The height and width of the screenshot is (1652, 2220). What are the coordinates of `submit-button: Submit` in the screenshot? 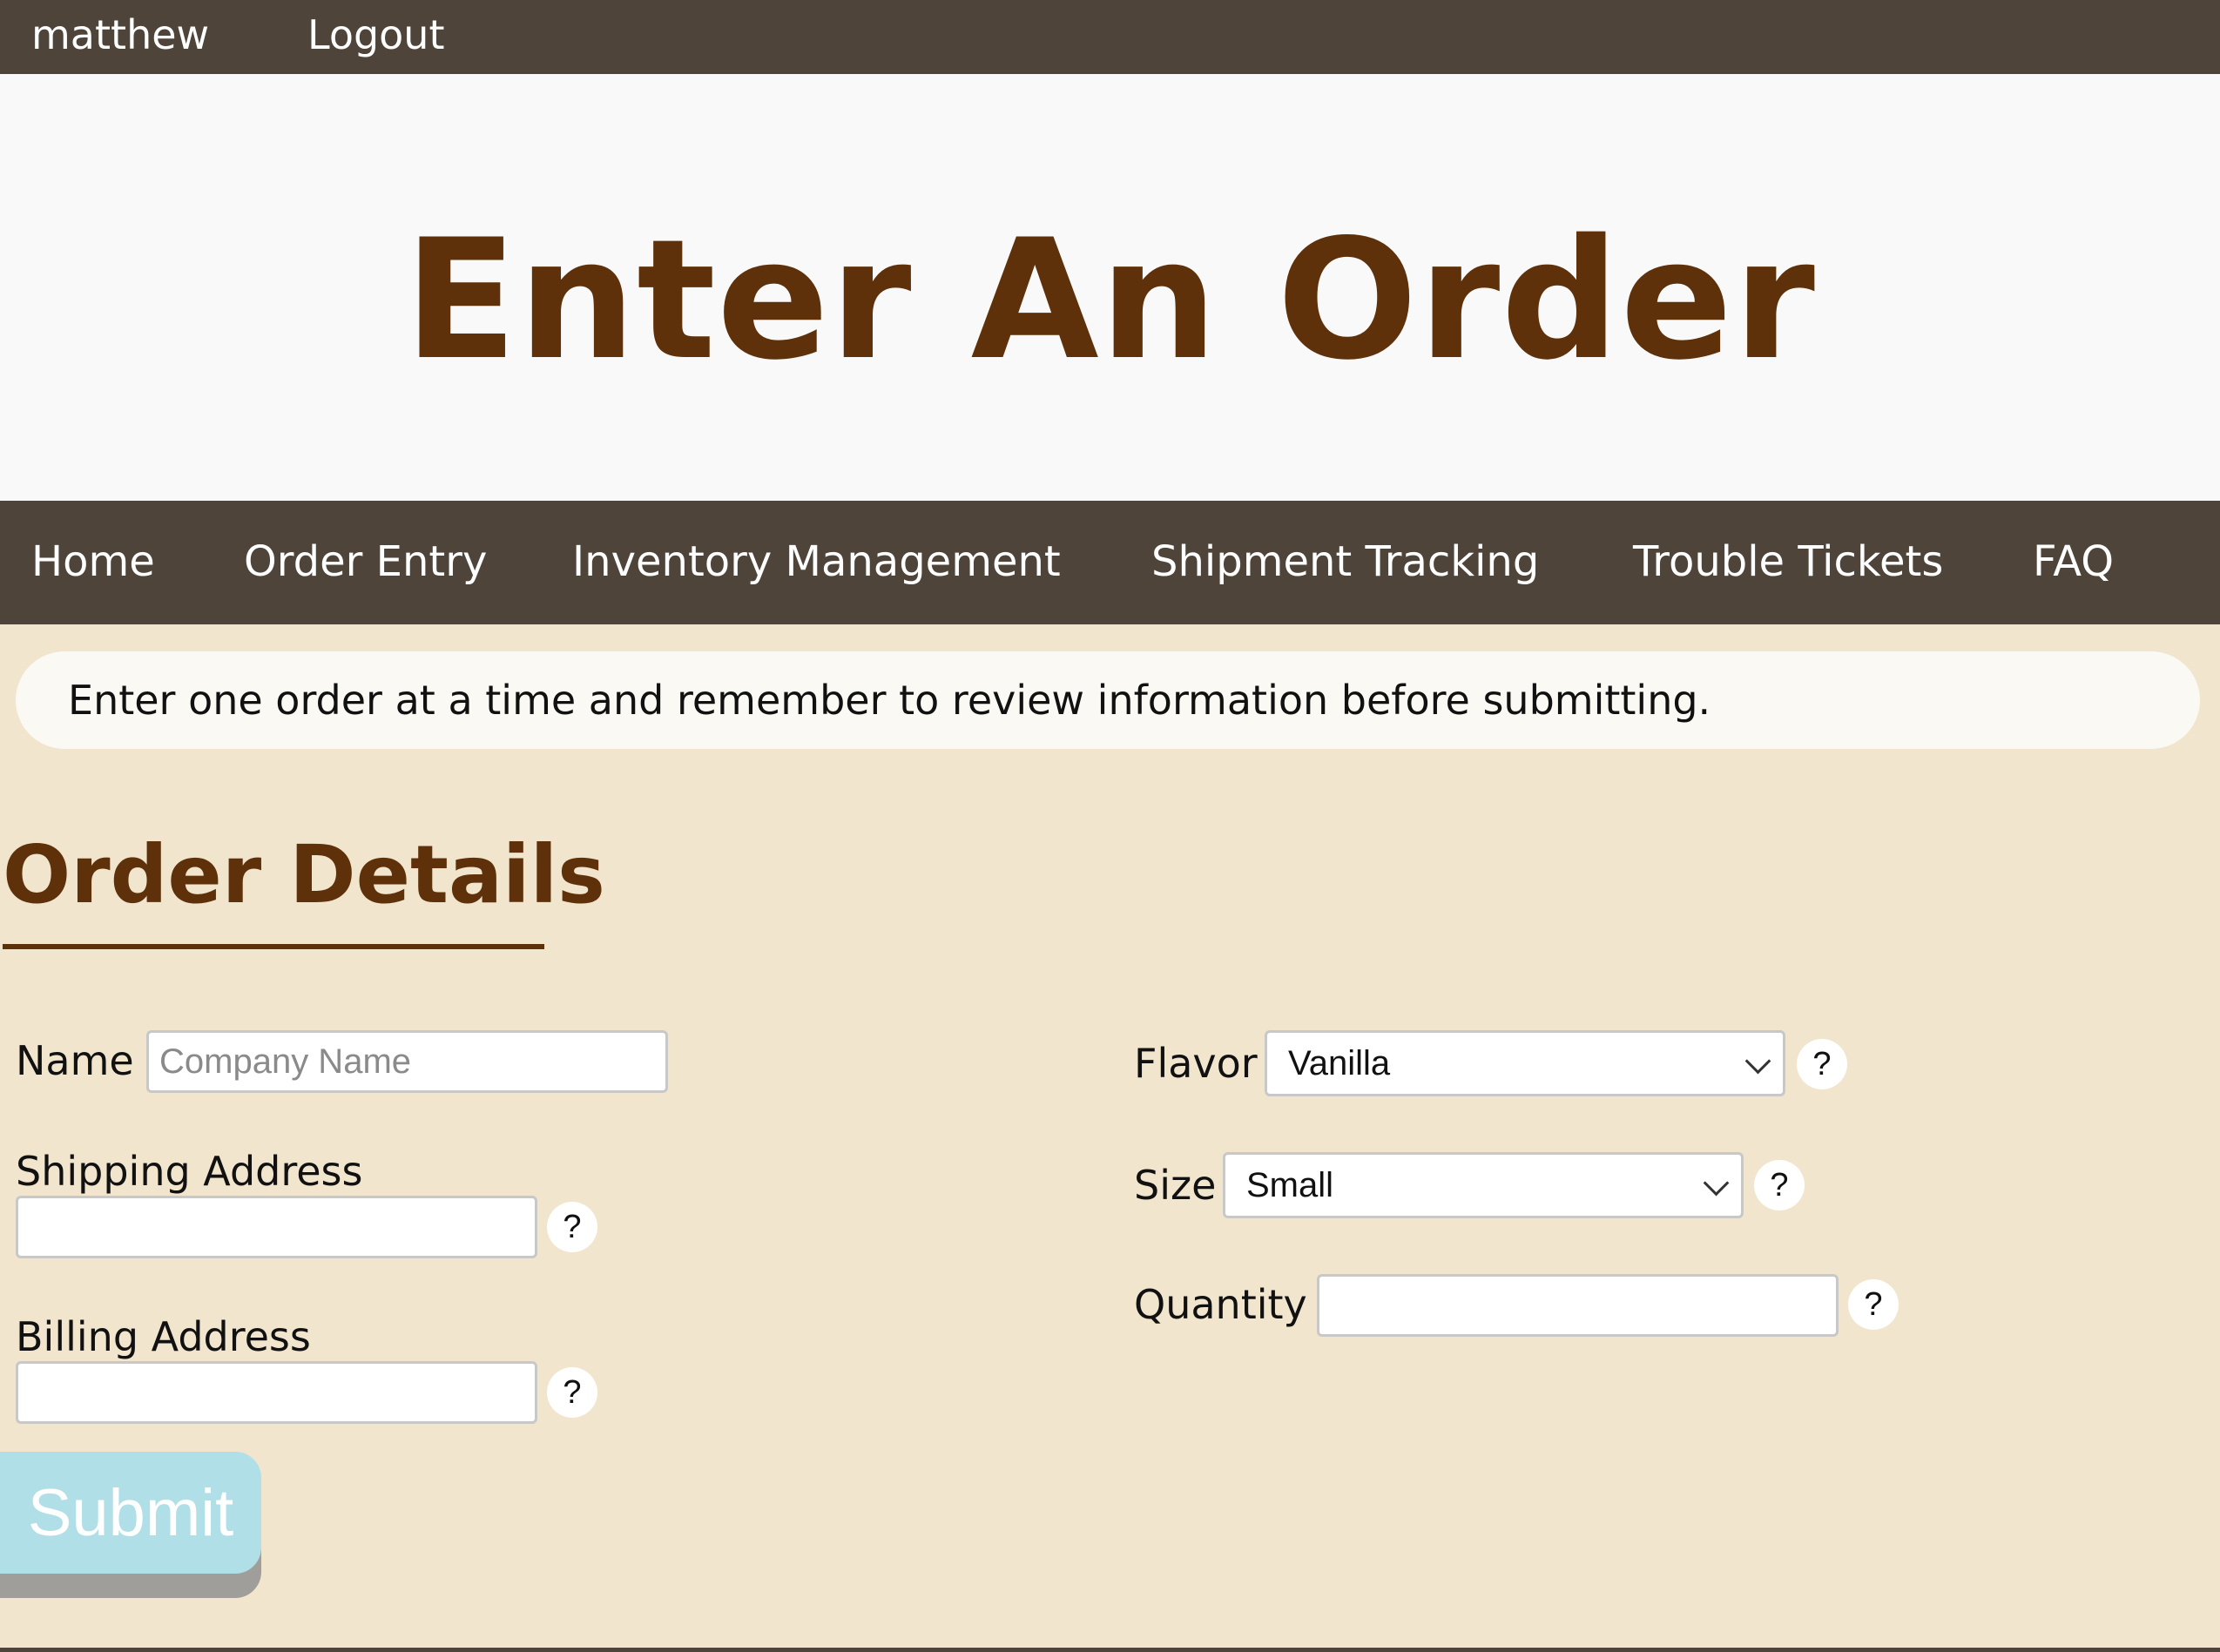 It's located at (130, 1513).